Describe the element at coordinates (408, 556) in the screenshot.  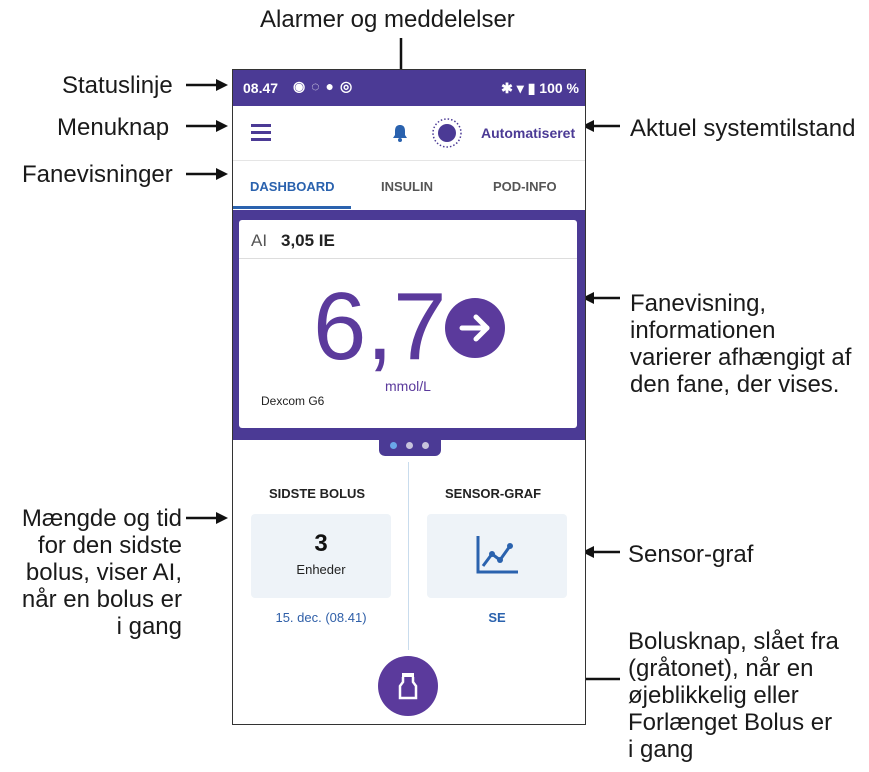
I see `column-divider` at that location.